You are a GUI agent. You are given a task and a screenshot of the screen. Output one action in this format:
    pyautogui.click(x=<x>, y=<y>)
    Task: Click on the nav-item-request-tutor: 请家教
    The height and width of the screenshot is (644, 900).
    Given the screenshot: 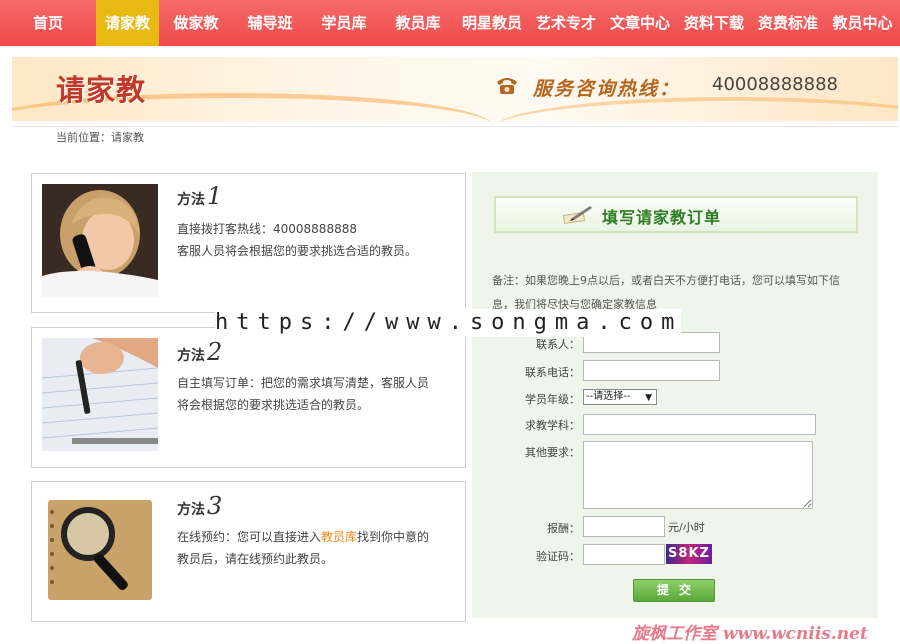 What is the action you would take?
    pyautogui.click(x=127, y=23)
    